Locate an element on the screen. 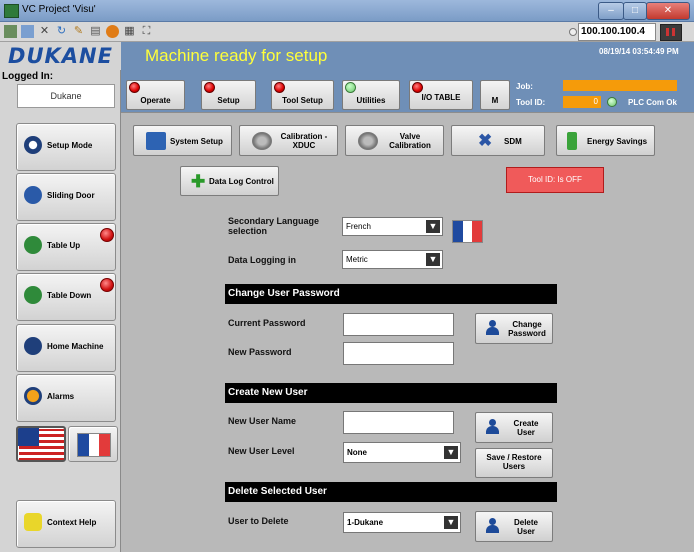 The height and width of the screenshot is (552, 694). tool-setup-status-indicator is located at coordinates (279, 87).